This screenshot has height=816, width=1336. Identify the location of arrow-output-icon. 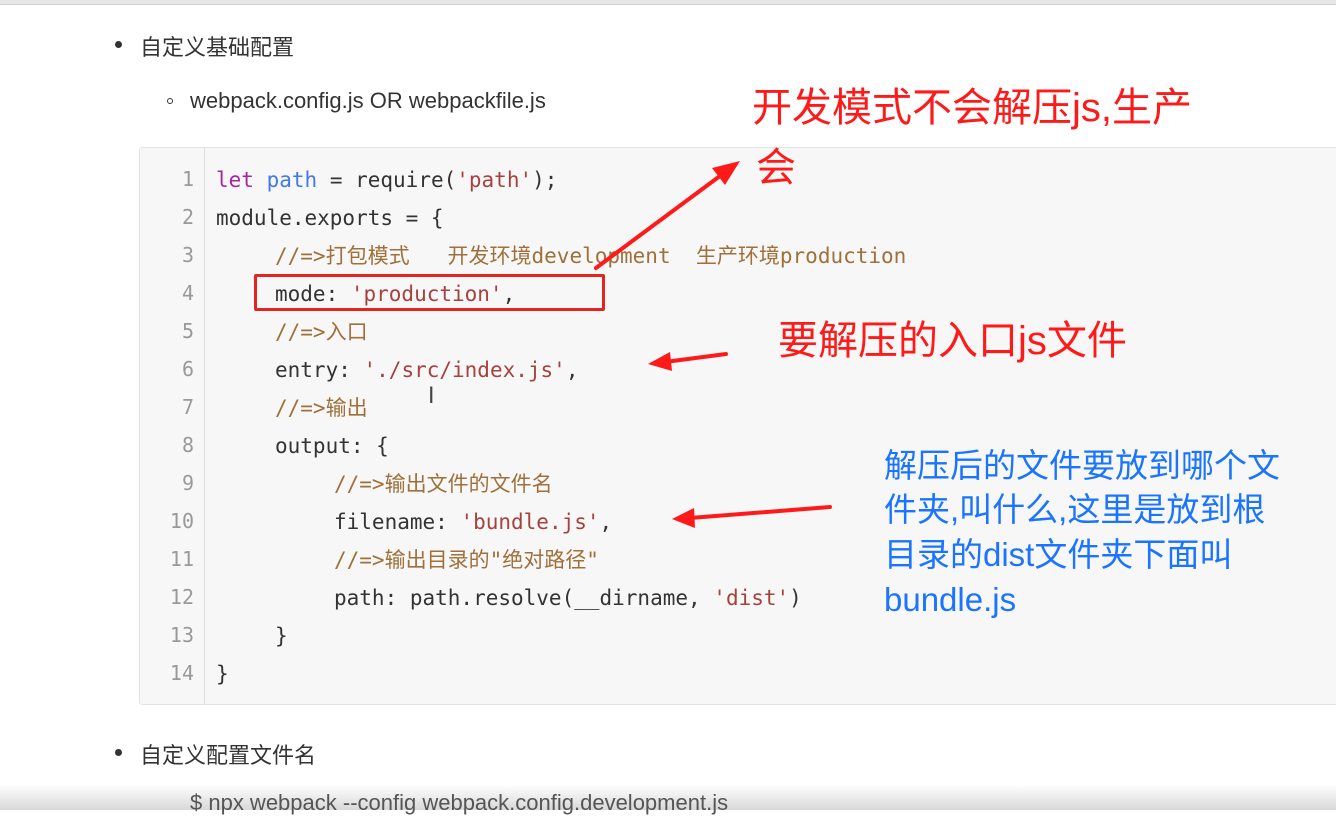
(752, 516).